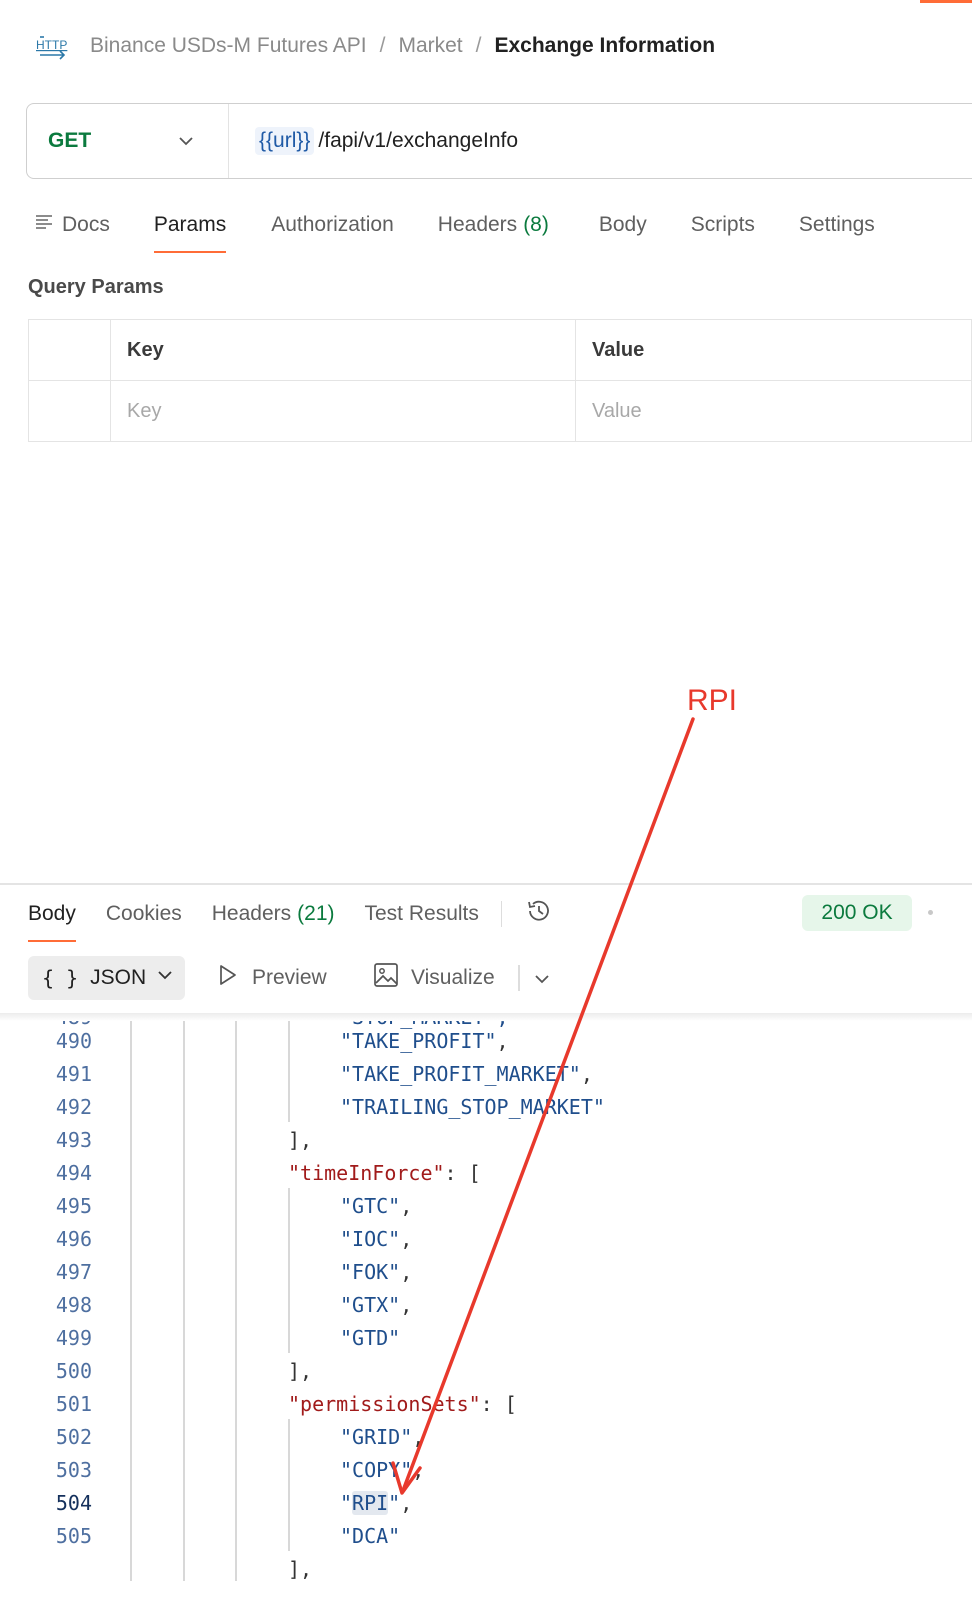 This screenshot has height=1600, width=972. I want to click on code-text: "COPY",, so click(382, 1470).